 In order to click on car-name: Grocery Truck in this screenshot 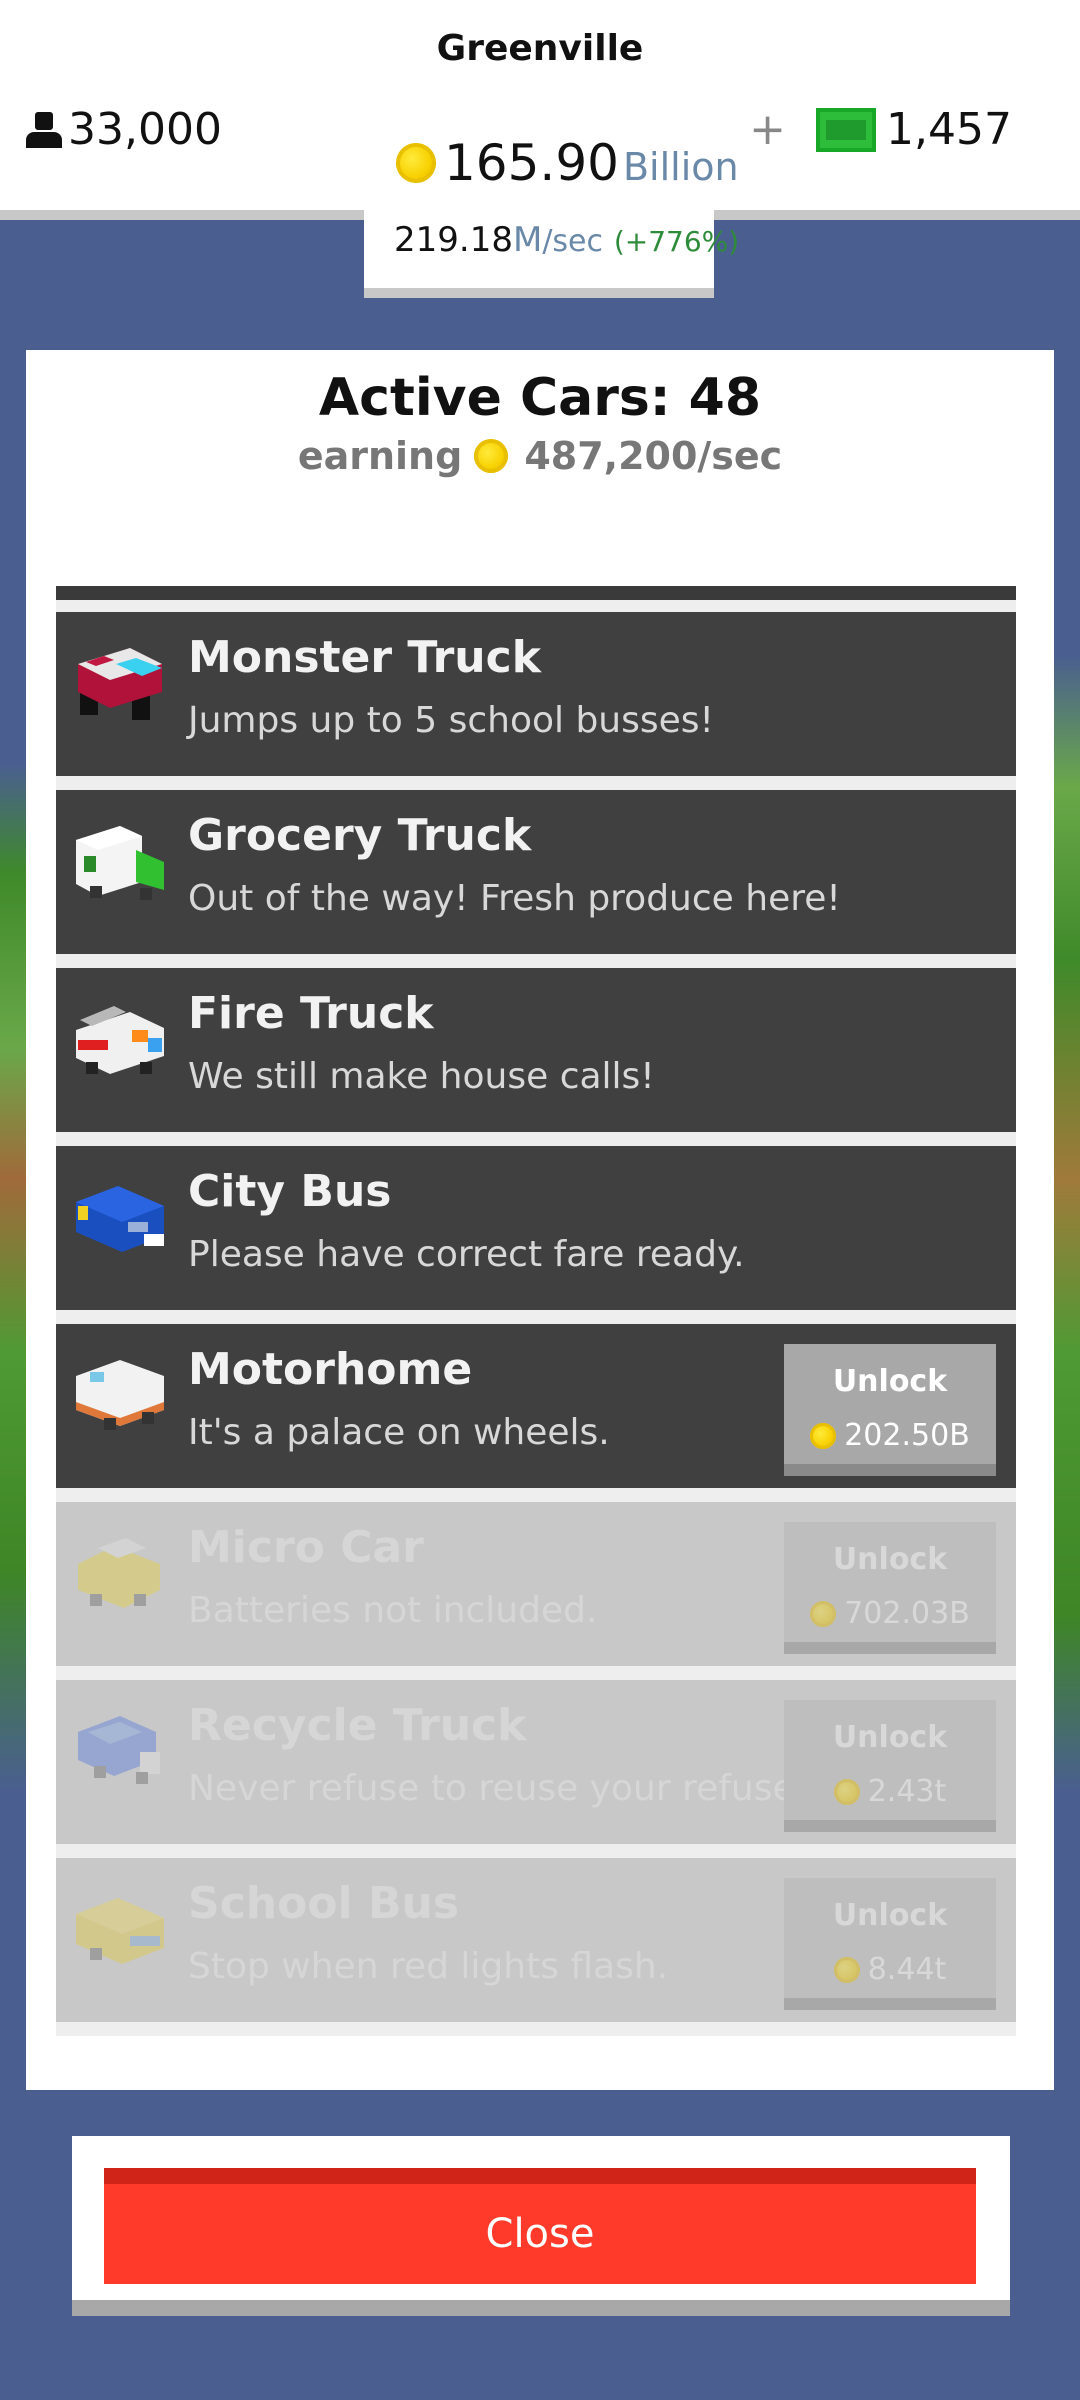, I will do `click(360, 835)`.